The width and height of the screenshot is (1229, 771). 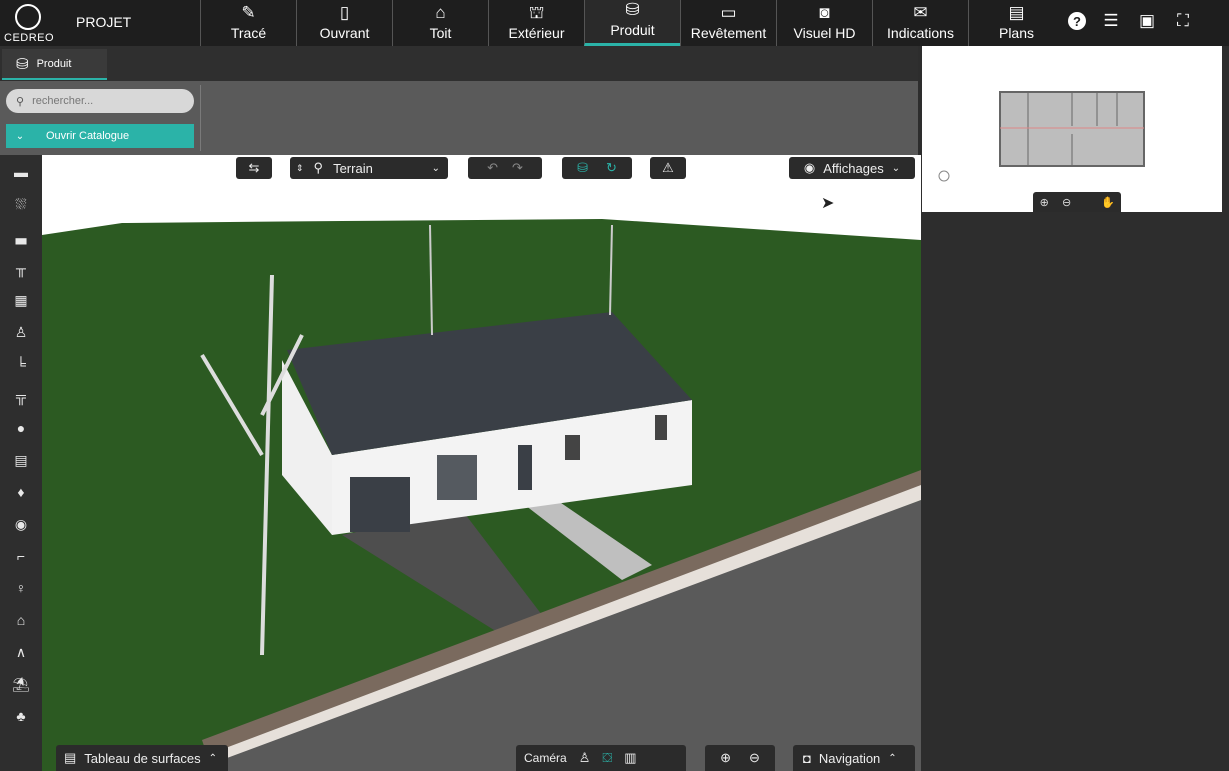 What do you see at coordinates (854, 758) in the screenshot?
I see `navigation-menu: ◘ Navigation ⌃` at bounding box center [854, 758].